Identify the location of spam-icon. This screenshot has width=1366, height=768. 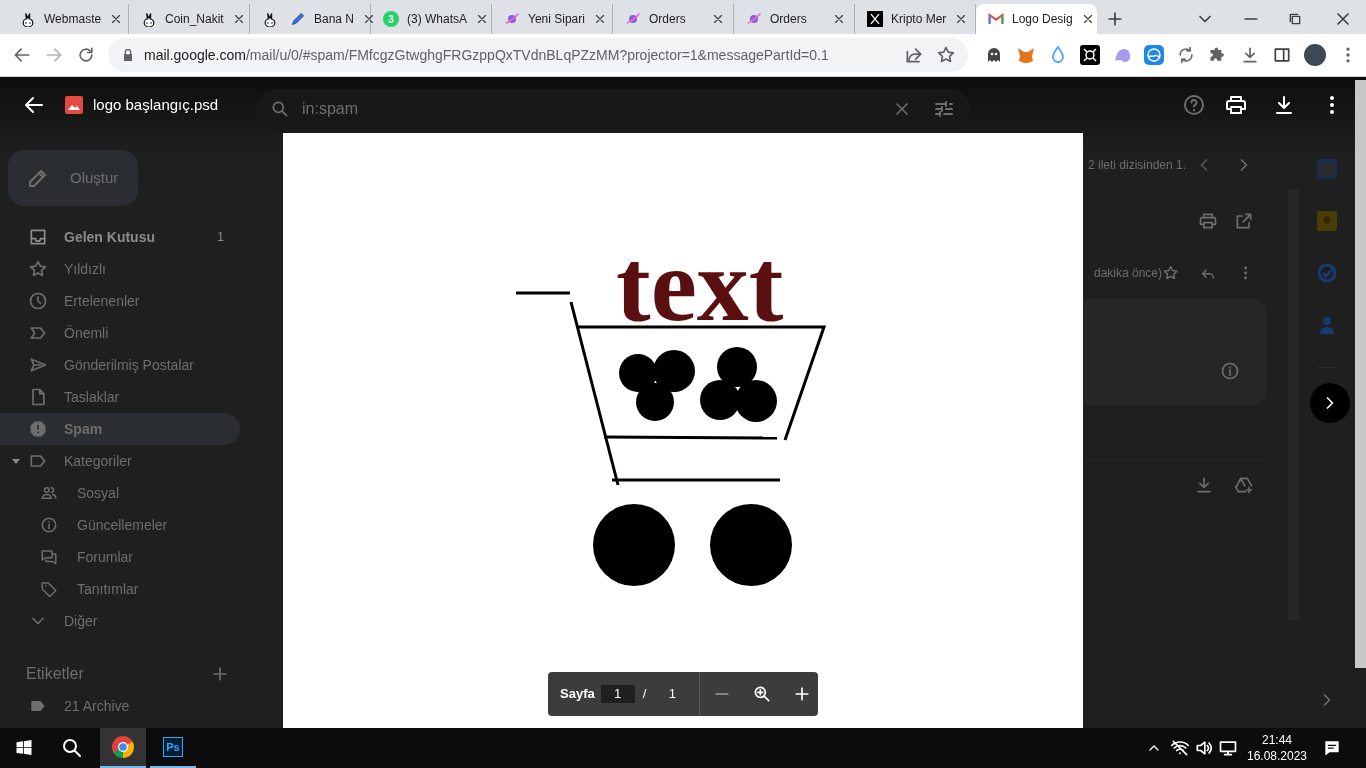
(38, 429).